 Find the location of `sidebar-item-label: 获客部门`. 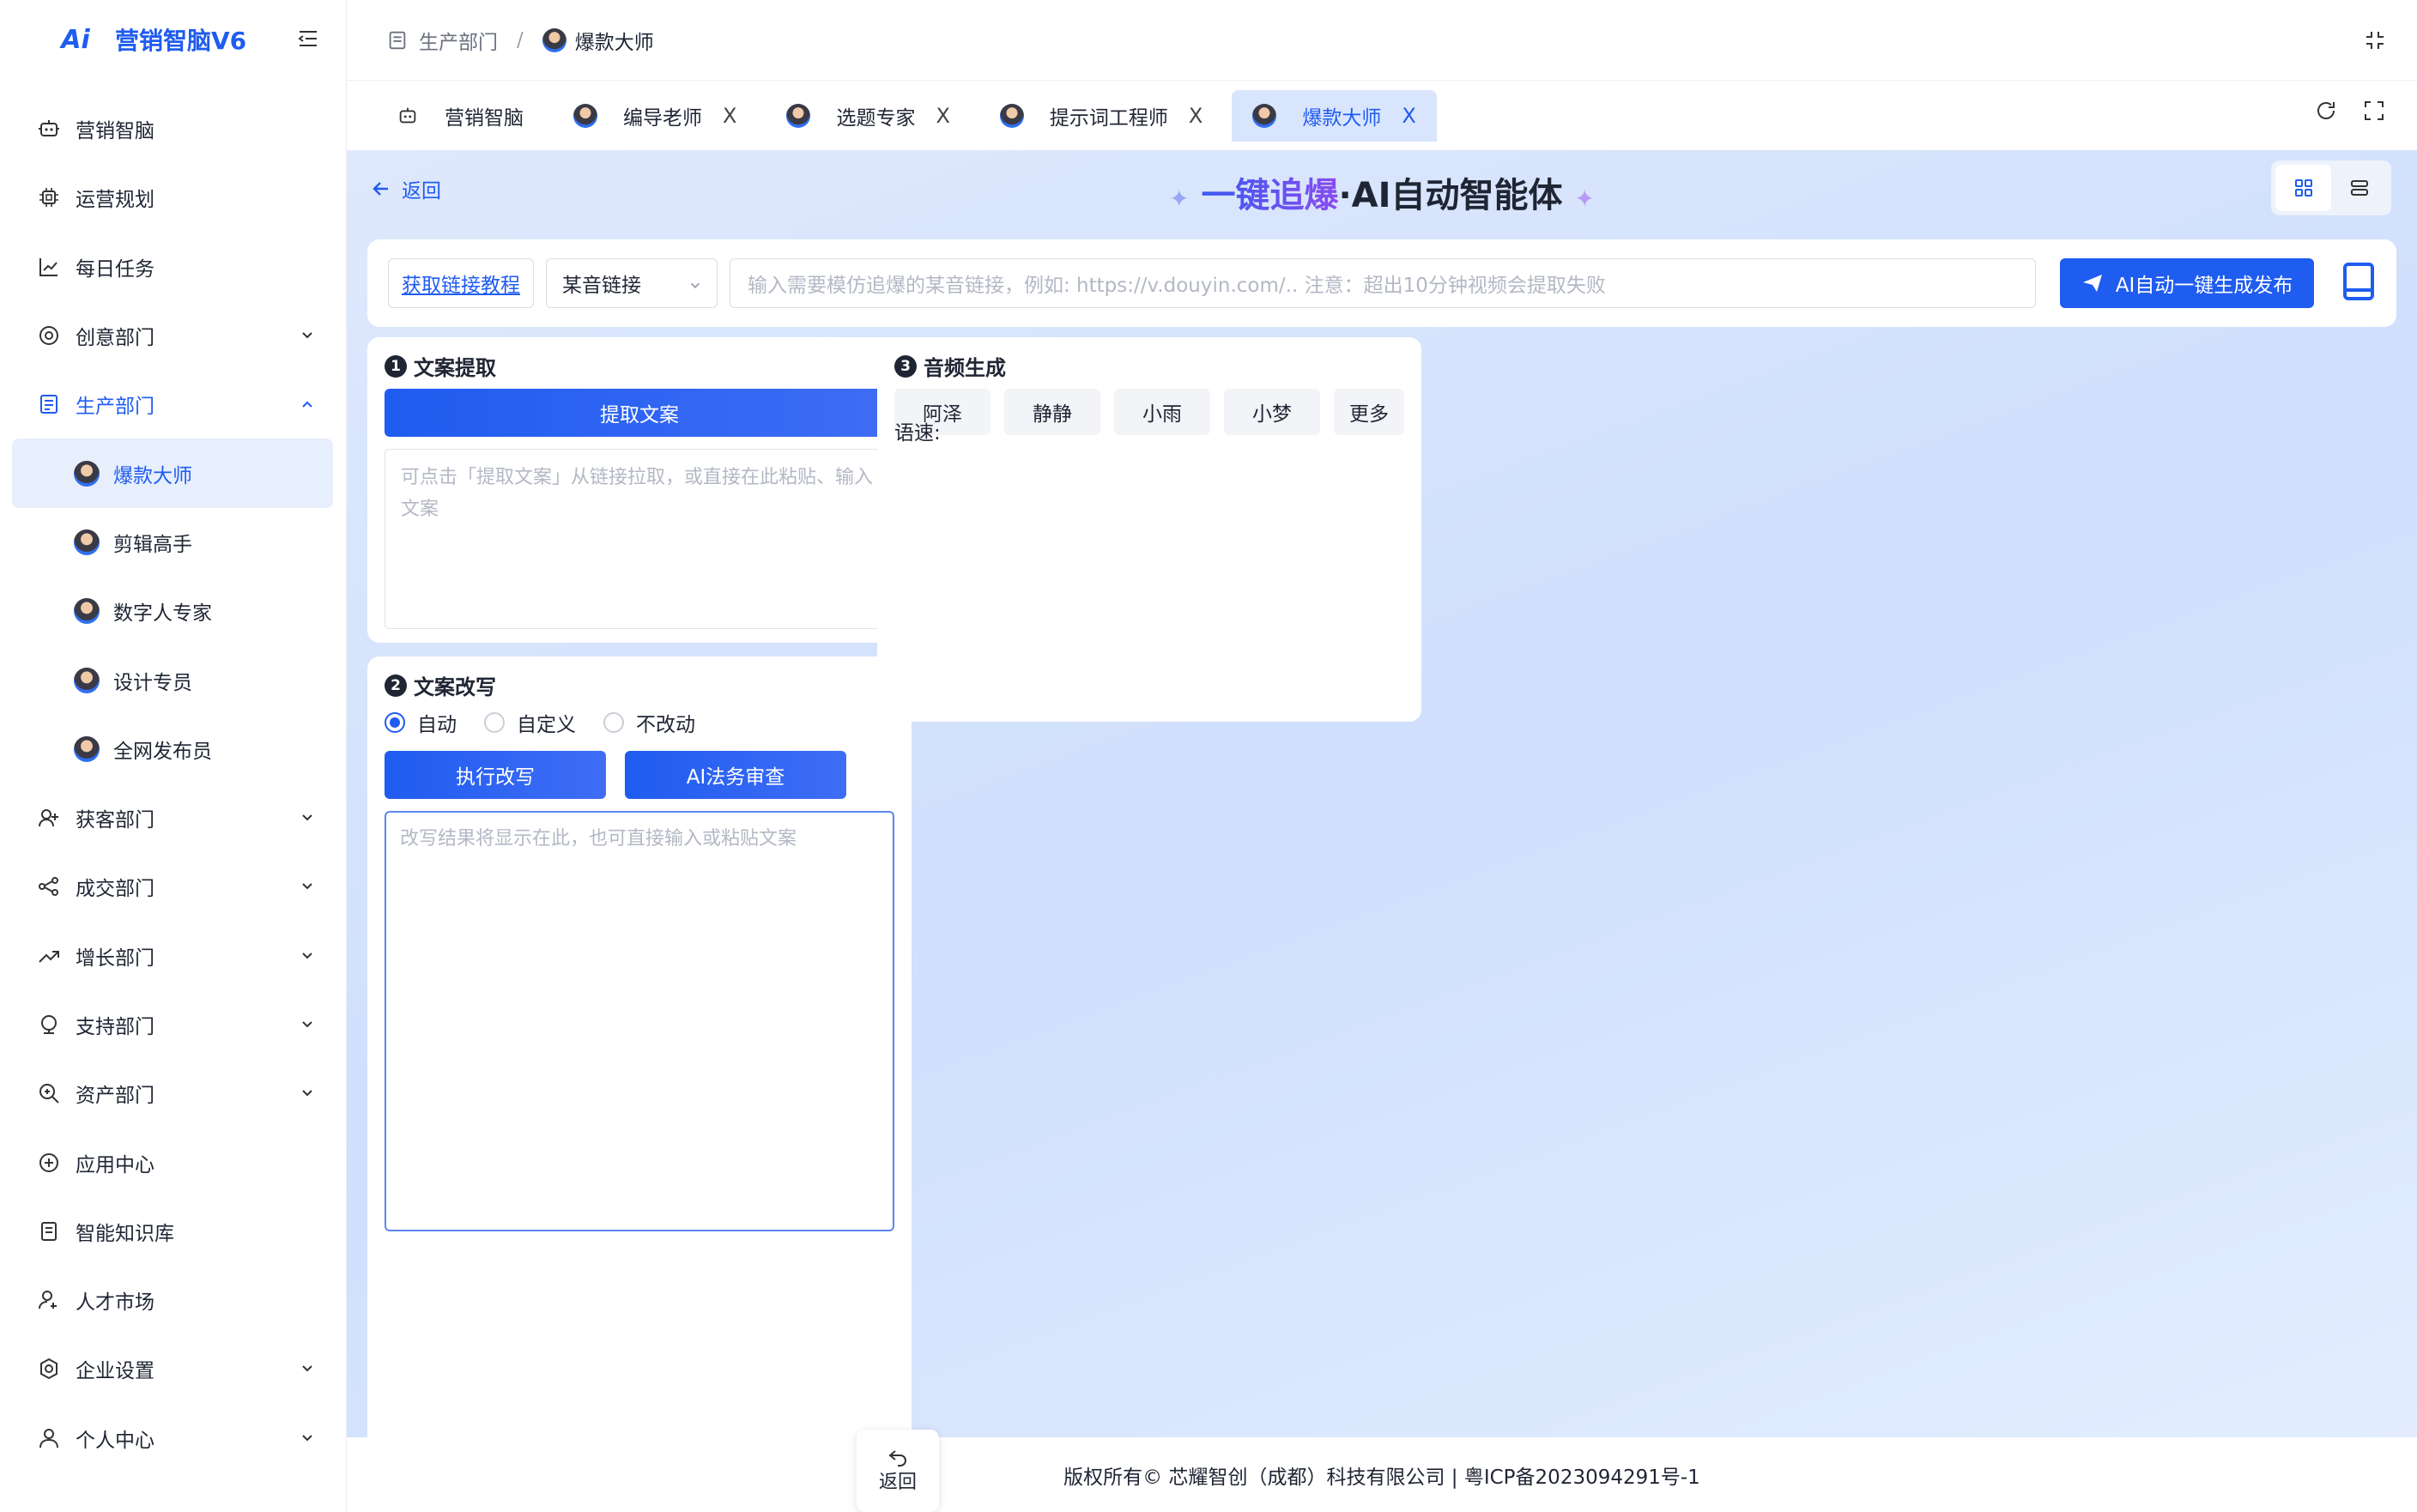

sidebar-item-label: 获客部门 is located at coordinates (115, 820).